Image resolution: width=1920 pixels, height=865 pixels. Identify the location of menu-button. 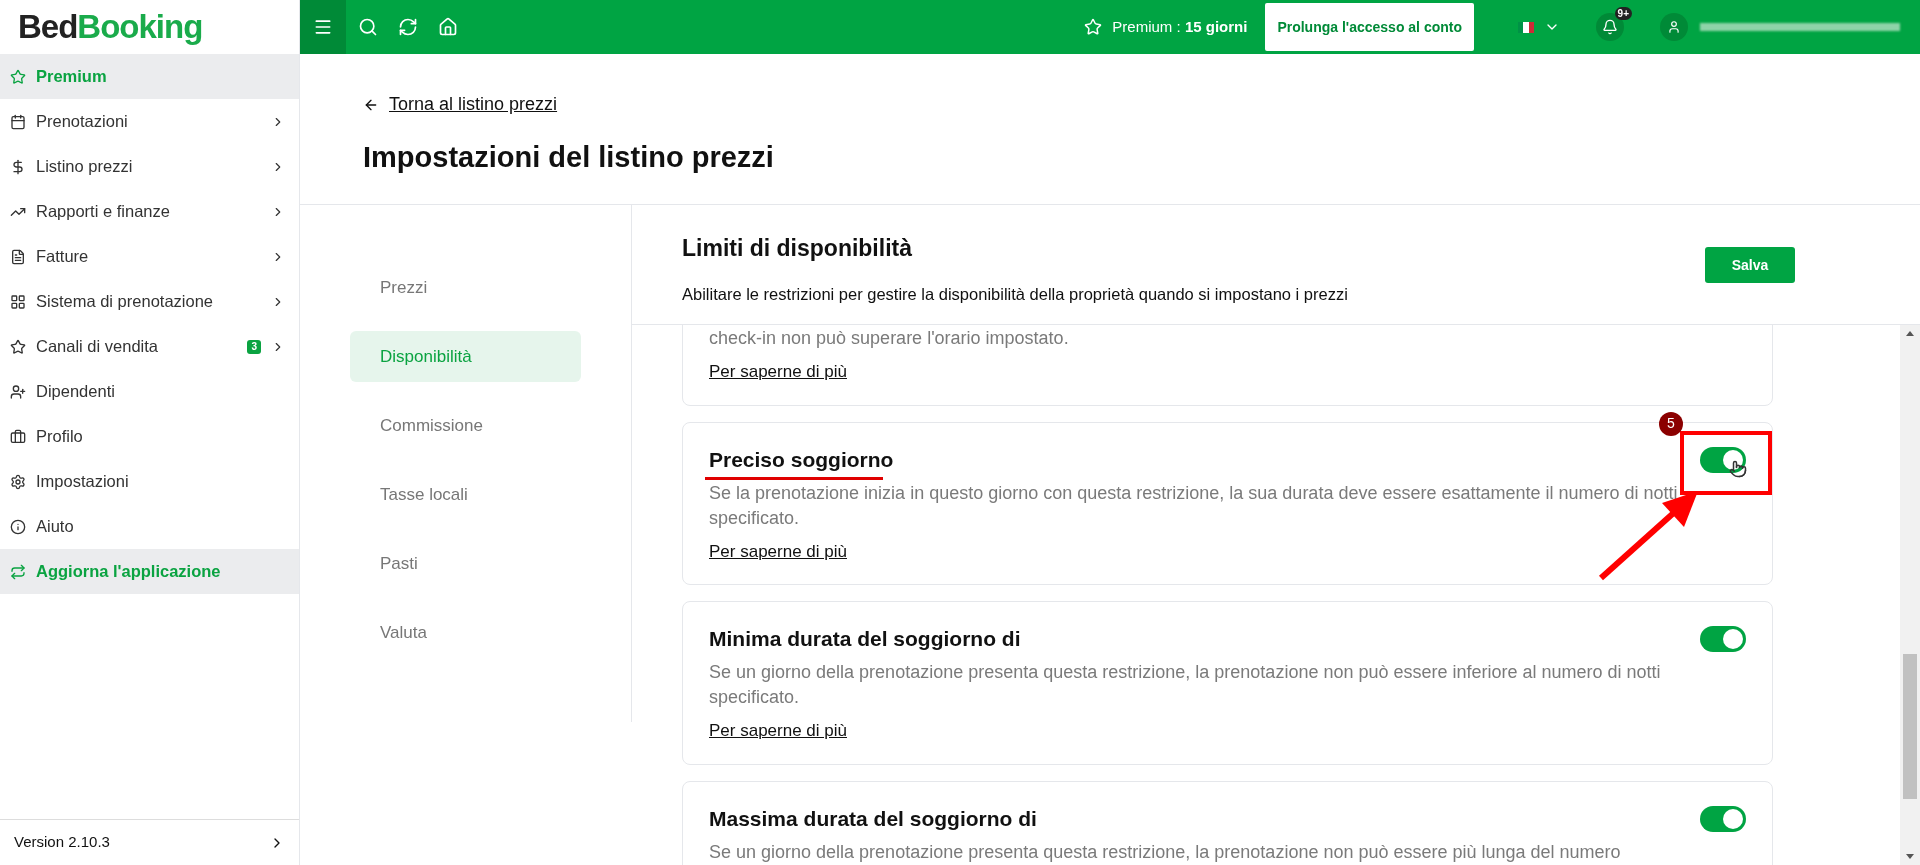
(323, 27).